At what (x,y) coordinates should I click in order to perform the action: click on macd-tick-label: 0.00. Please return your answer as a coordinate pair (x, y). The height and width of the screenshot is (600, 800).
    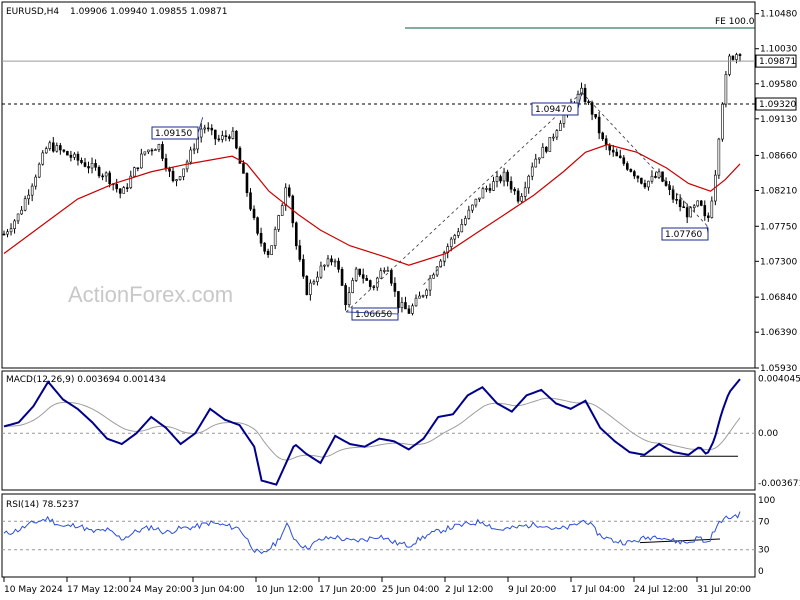
    Looking at the image, I should click on (768, 434).